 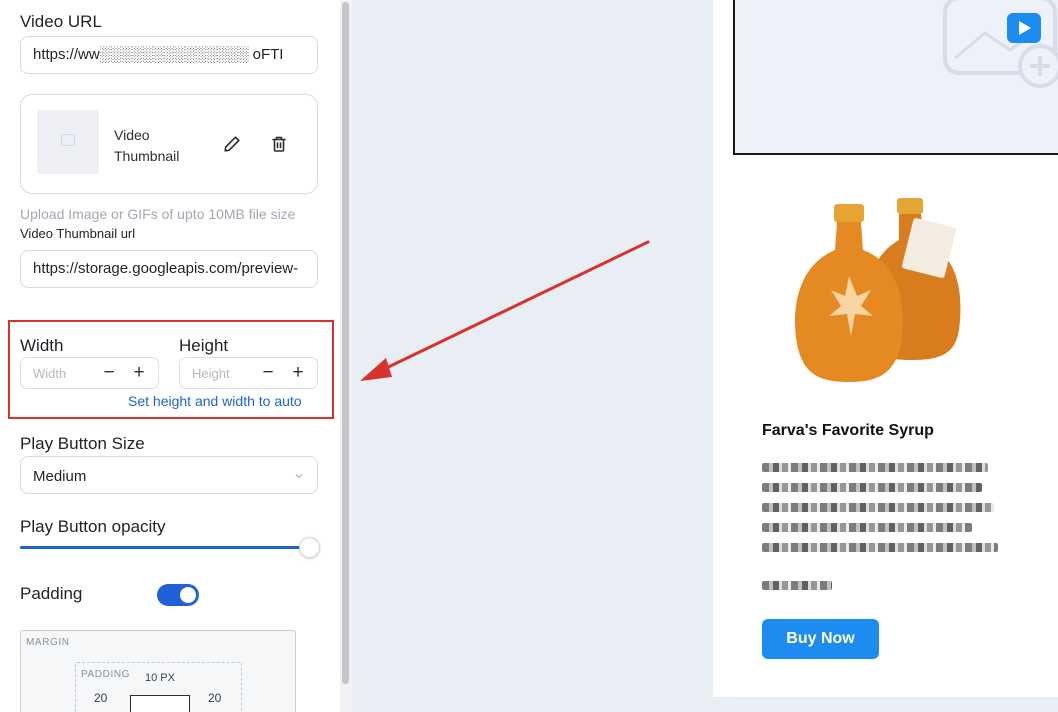 I want to click on opacity-slider-track, so click(x=165, y=547).